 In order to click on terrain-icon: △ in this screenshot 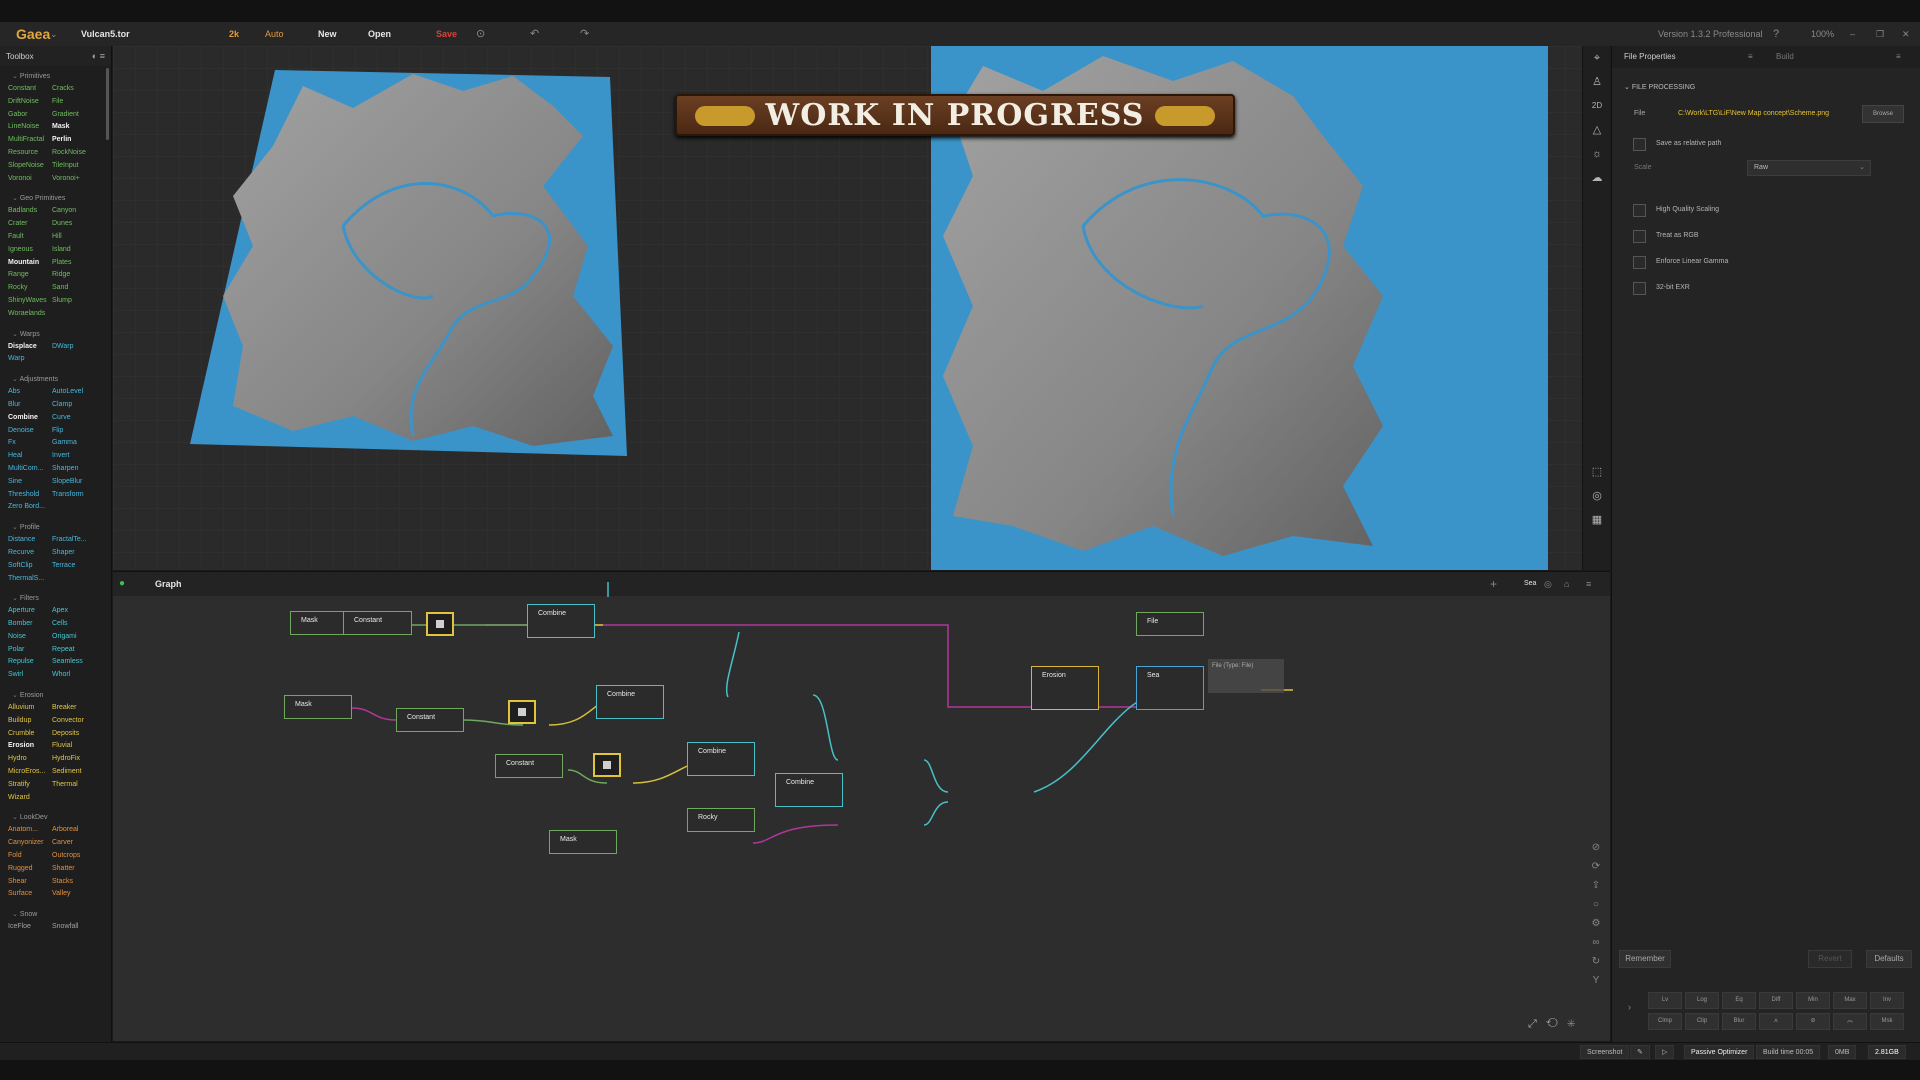, I will do `click(1597, 130)`.